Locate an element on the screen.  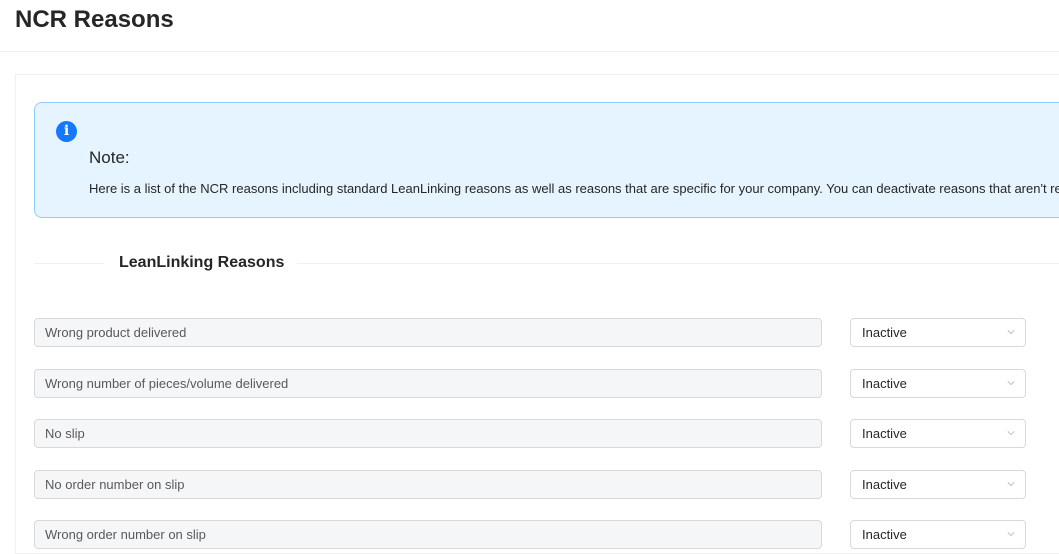
reason-row: No slip Inactive is located at coordinates (530, 433).